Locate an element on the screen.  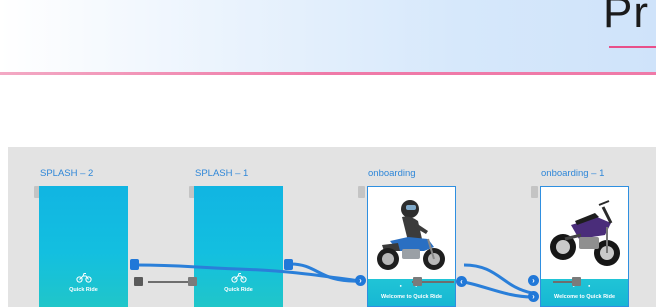
header-divider is located at coordinates (328, 73).